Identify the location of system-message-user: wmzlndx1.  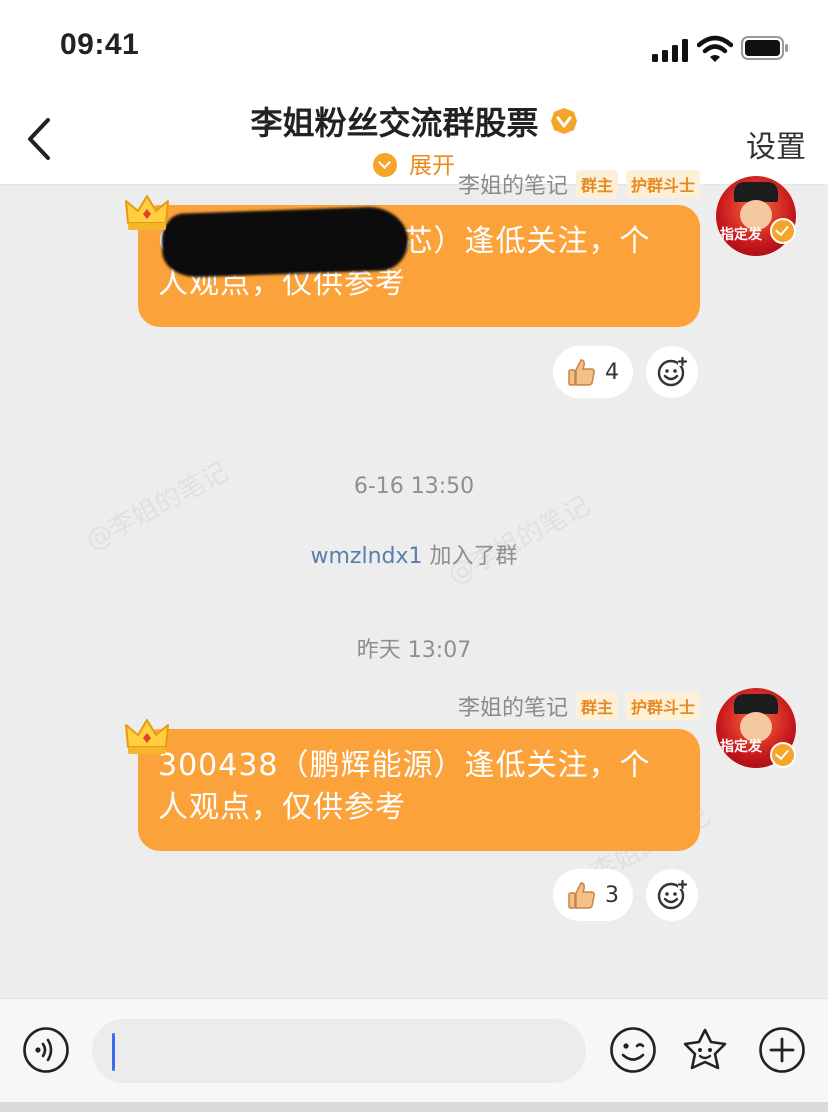
(366, 556).